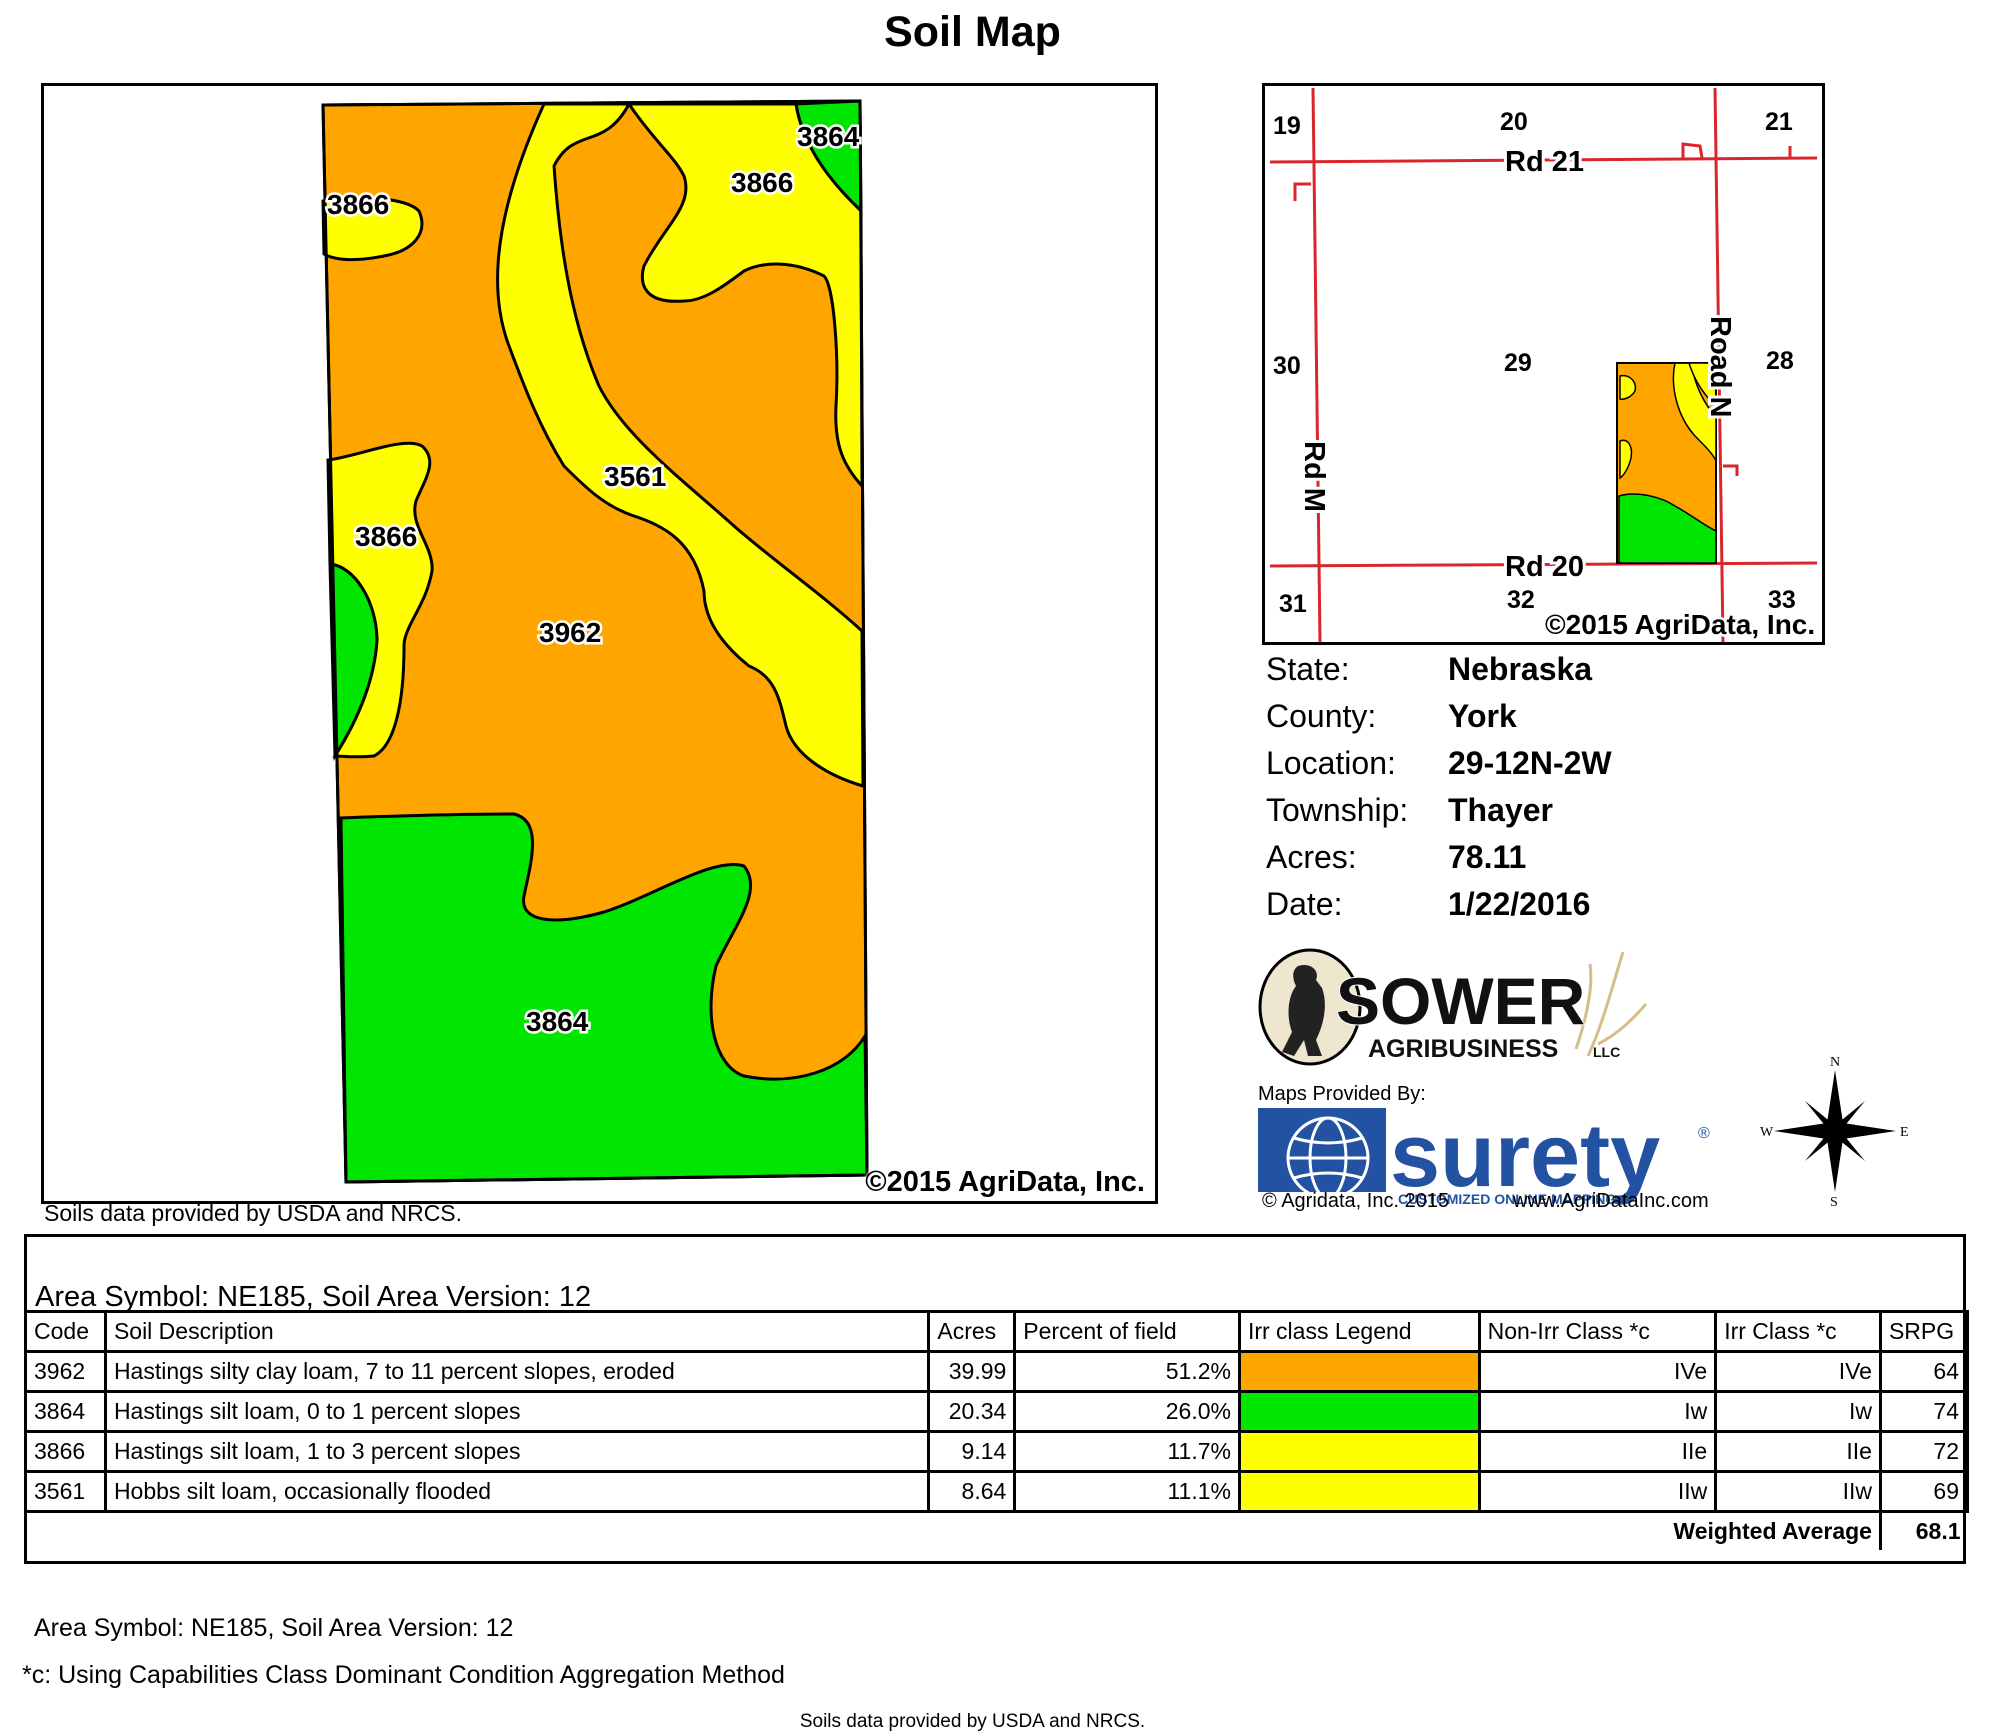  I want to click on section-30: 30, so click(1287, 366).